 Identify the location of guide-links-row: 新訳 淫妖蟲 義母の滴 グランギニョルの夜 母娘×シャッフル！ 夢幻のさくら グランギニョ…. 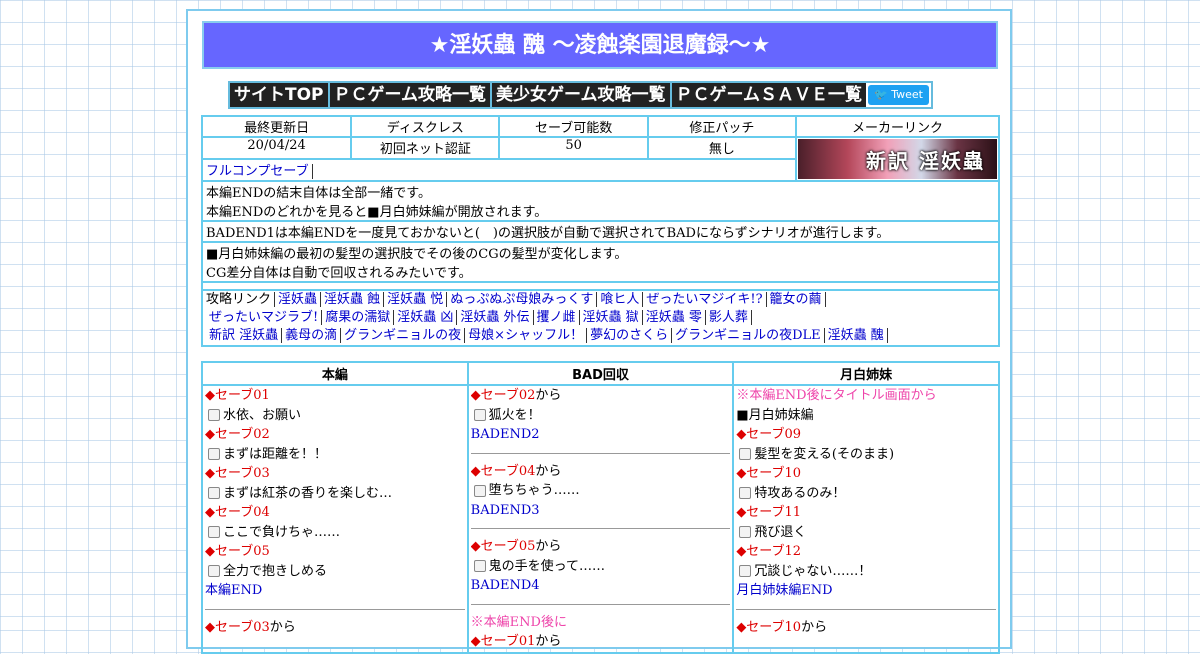
(600, 336).